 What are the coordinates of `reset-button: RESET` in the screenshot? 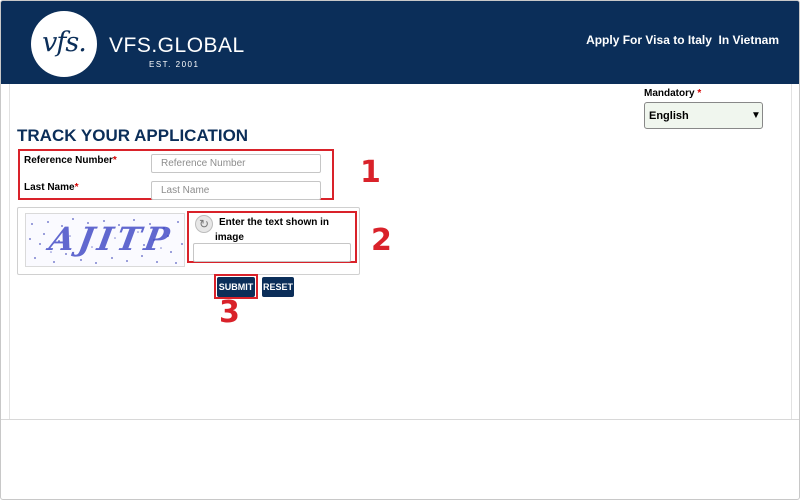 It's located at (278, 287).